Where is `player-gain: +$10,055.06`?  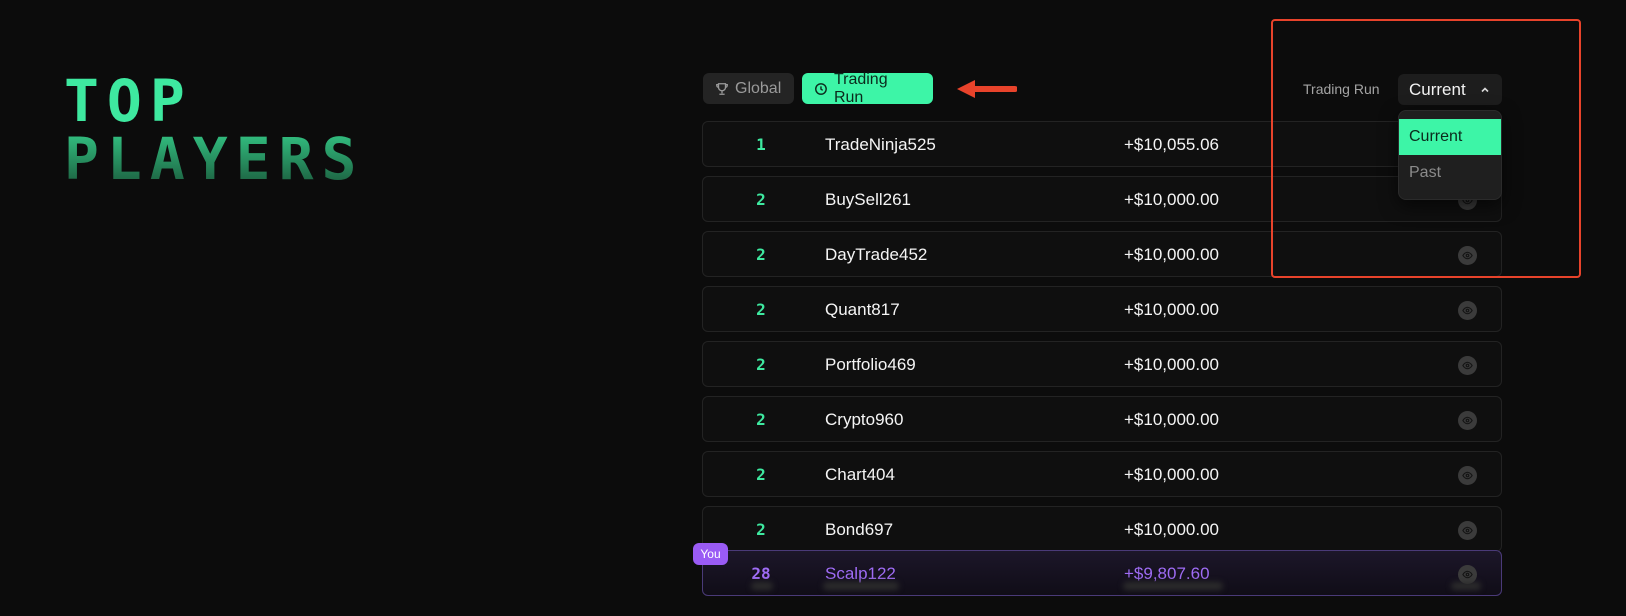
player-gain: +$10,055.06 is located at coordinates (1172, 144).